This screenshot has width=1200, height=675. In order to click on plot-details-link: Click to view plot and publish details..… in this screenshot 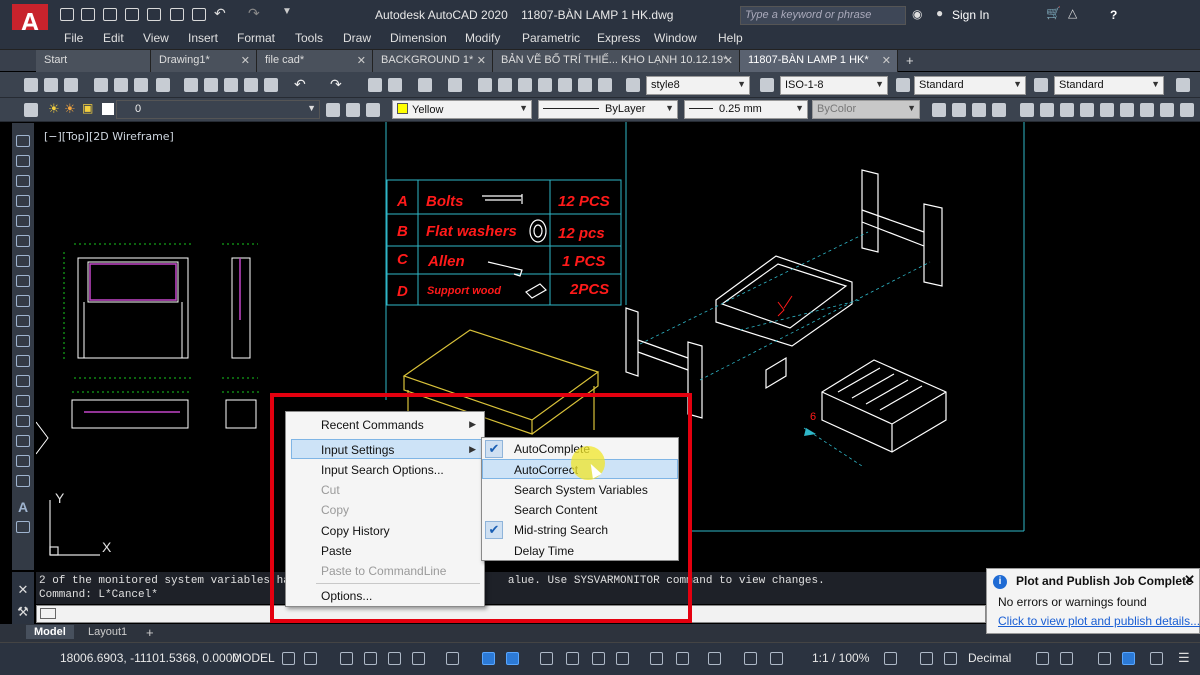, I will do `click(1099, 621)`.